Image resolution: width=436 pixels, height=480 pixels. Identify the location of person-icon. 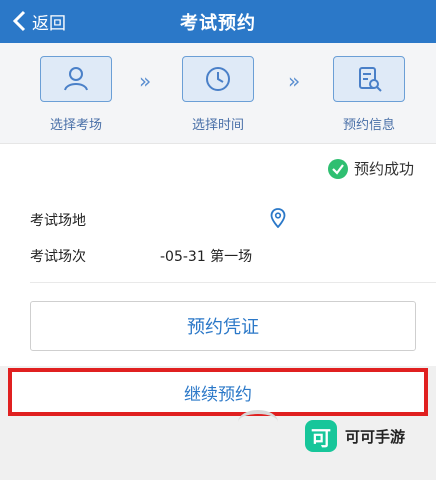
(76, 79).